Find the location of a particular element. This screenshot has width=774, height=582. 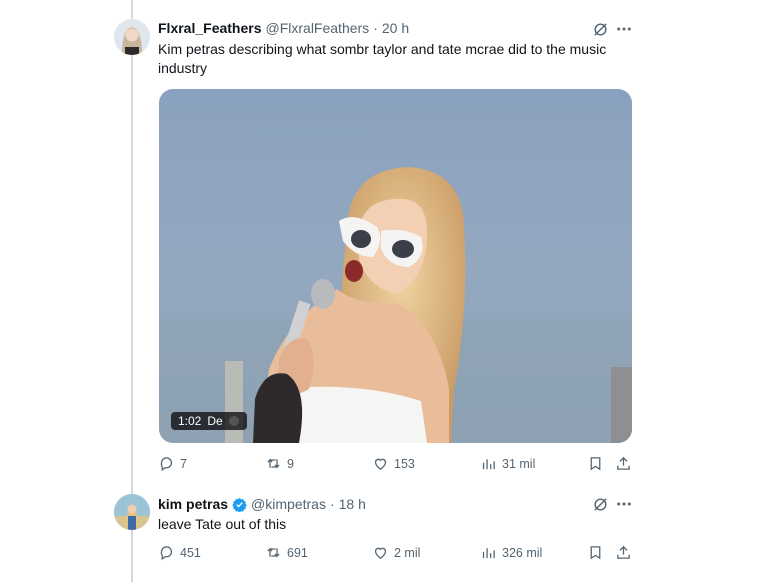

verified-icon is located at coordinates (239, 504).